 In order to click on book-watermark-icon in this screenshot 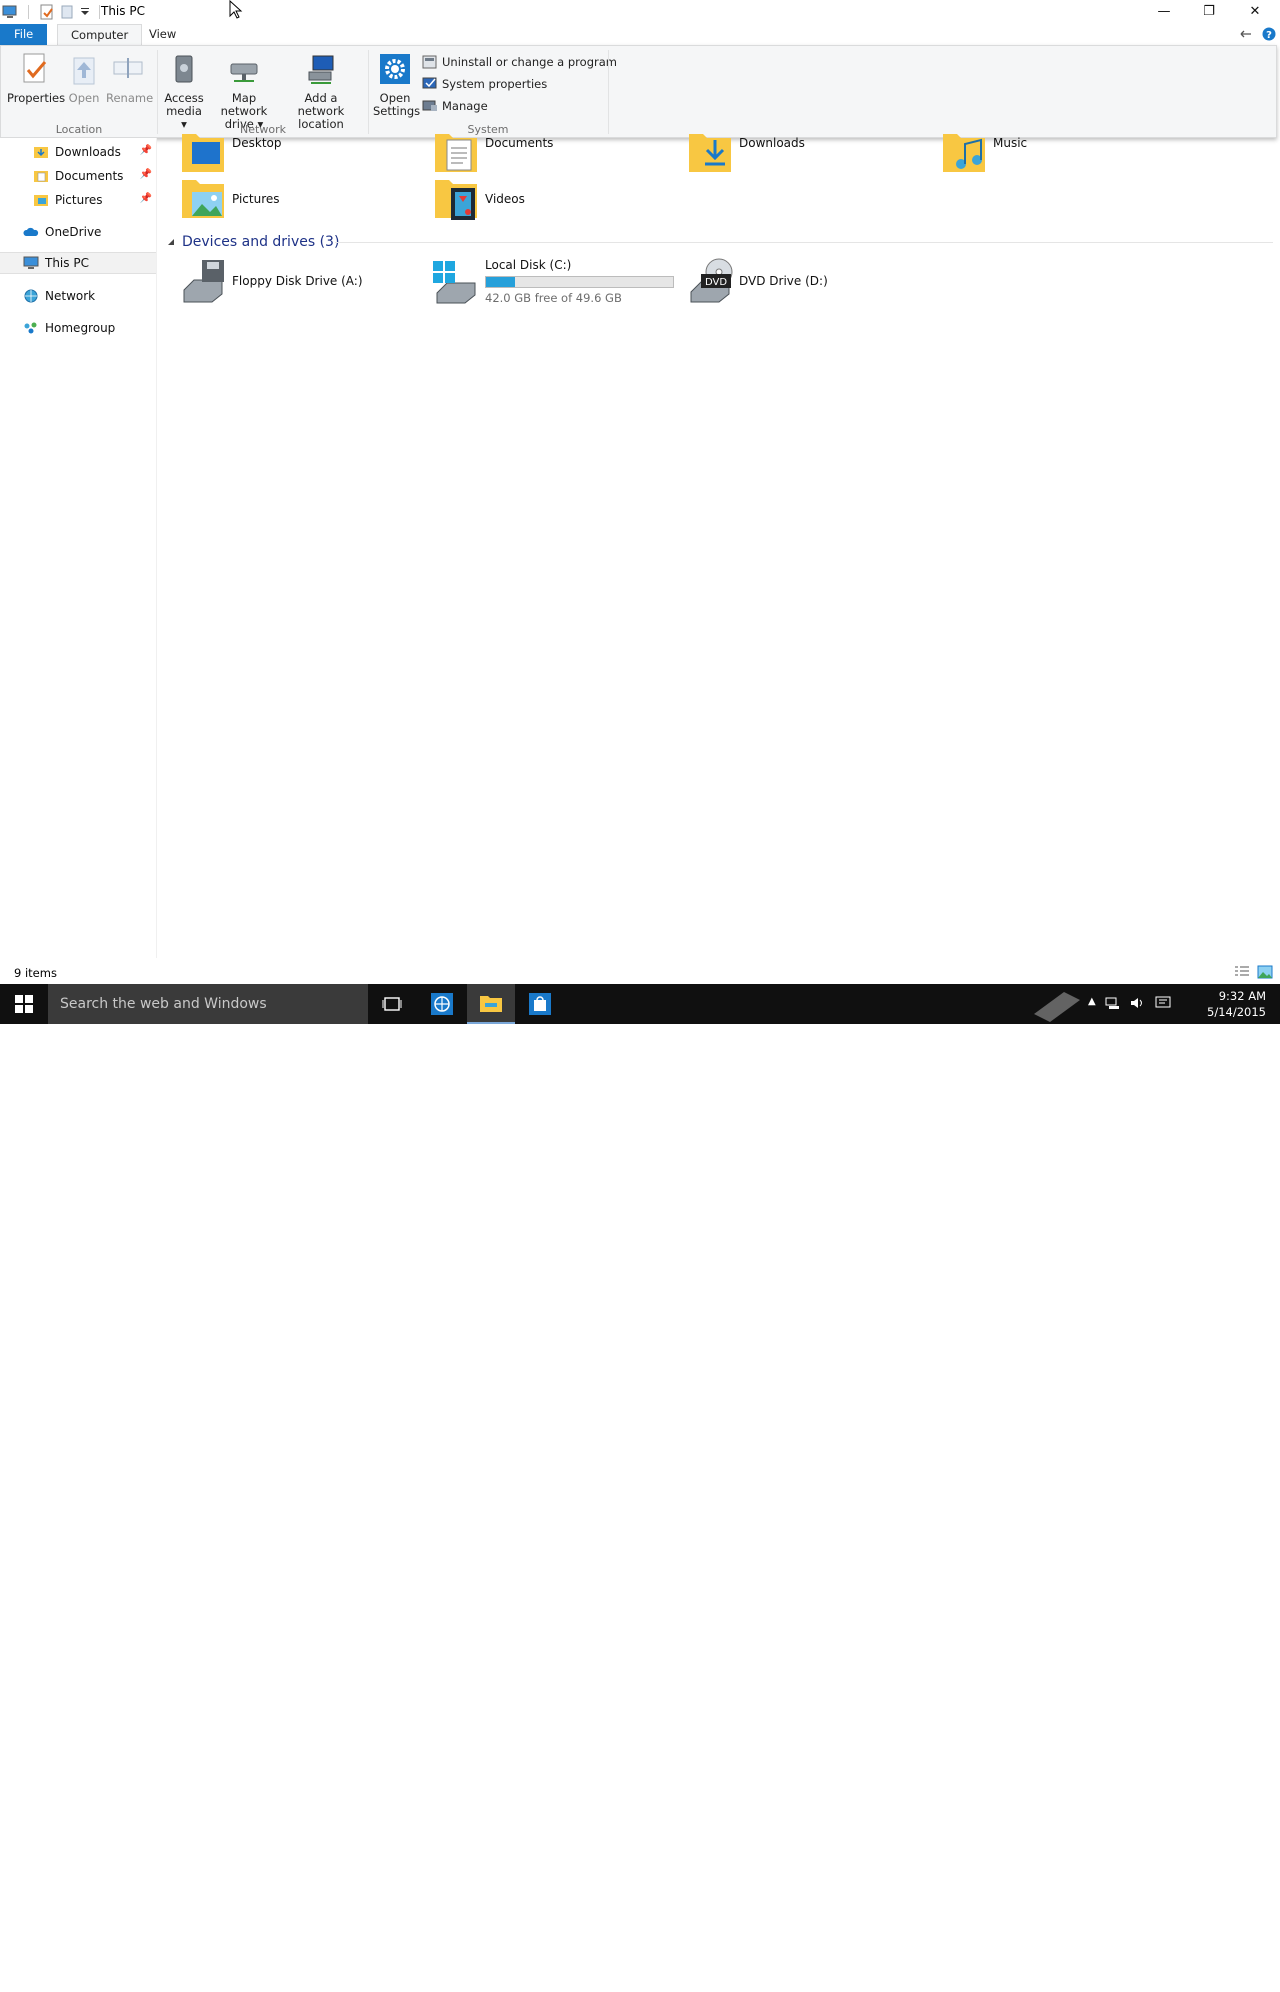, I will do `click(1057, 1007)`.